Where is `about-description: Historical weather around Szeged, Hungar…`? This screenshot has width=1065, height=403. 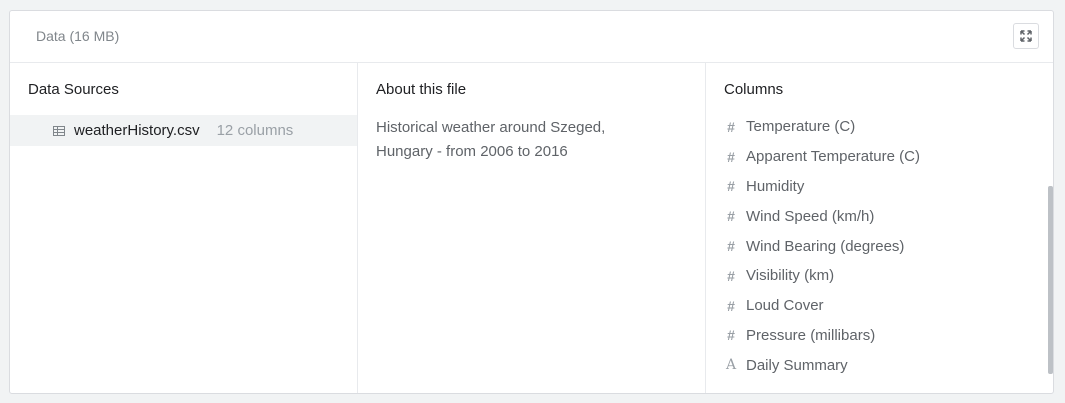
about-description: Historical weather around Szeged, Hungar… is located at coordinates (526, 140).